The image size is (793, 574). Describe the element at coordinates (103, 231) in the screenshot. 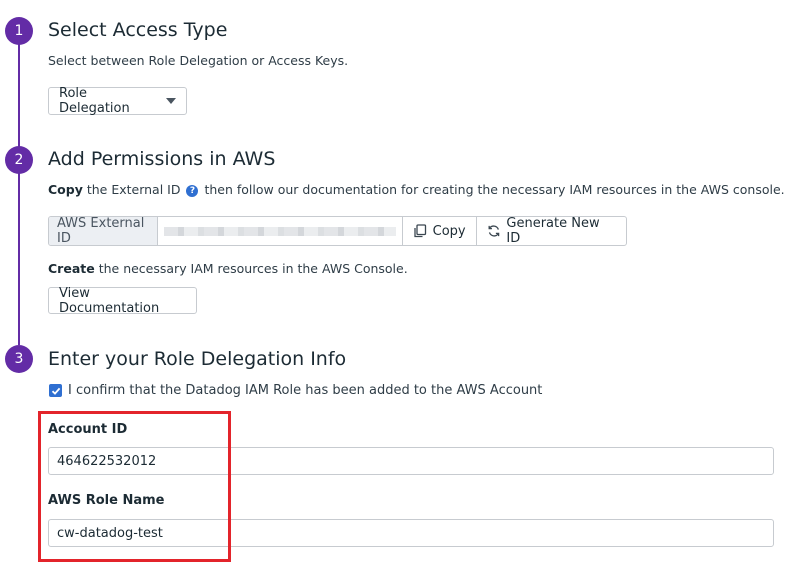

I see `external-id-label: AWS External ID` at that location.